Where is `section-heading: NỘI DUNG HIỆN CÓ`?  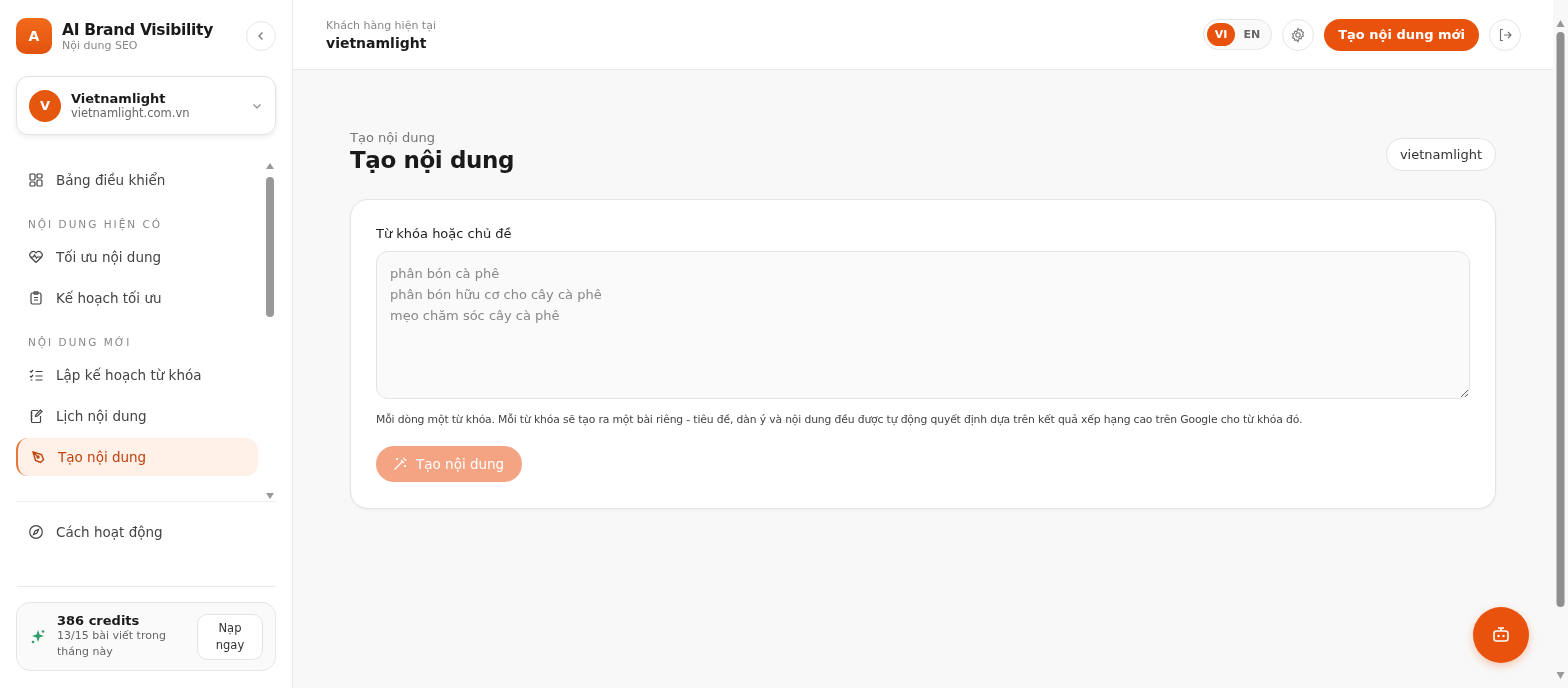 section-heading: NỘI DUNG HIỆN CÓ is located at coordinates (95, 225).